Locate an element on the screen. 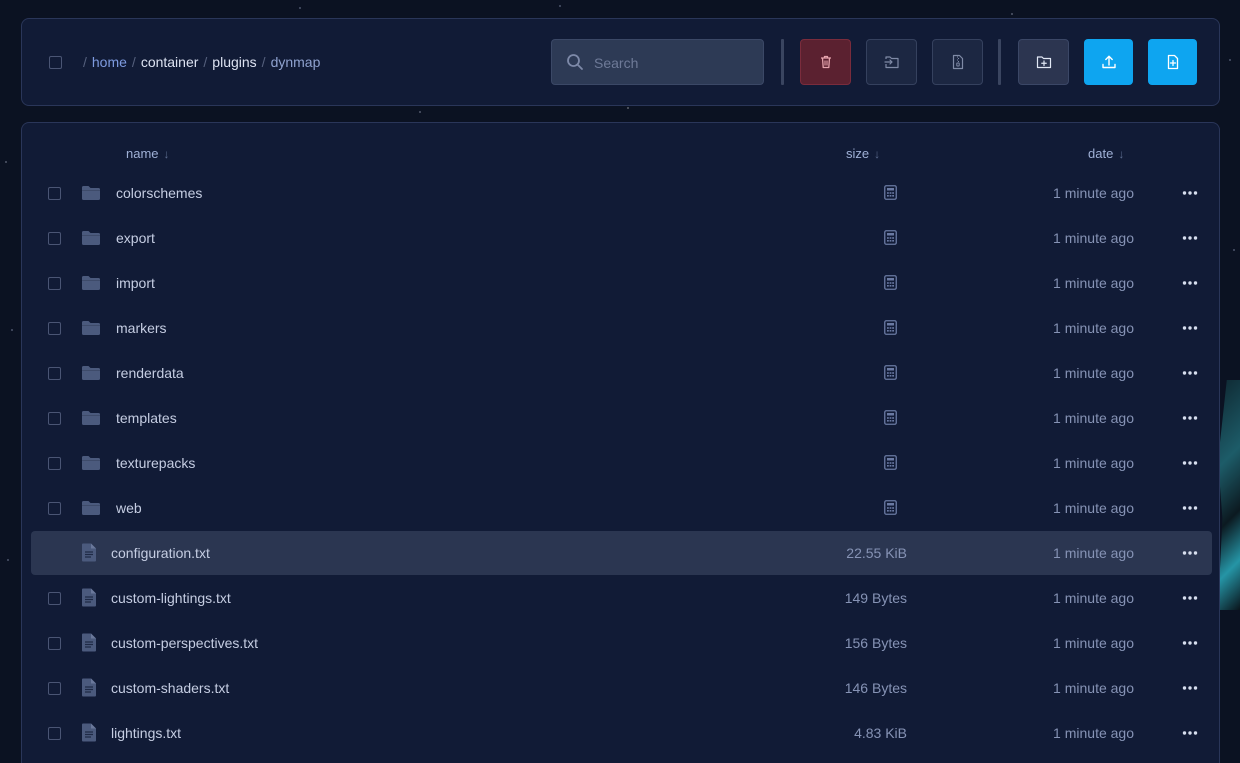 Image resolution: width=1240 pixels, height=763 pixels. folder-name: web is located at coordinates (129, 508).